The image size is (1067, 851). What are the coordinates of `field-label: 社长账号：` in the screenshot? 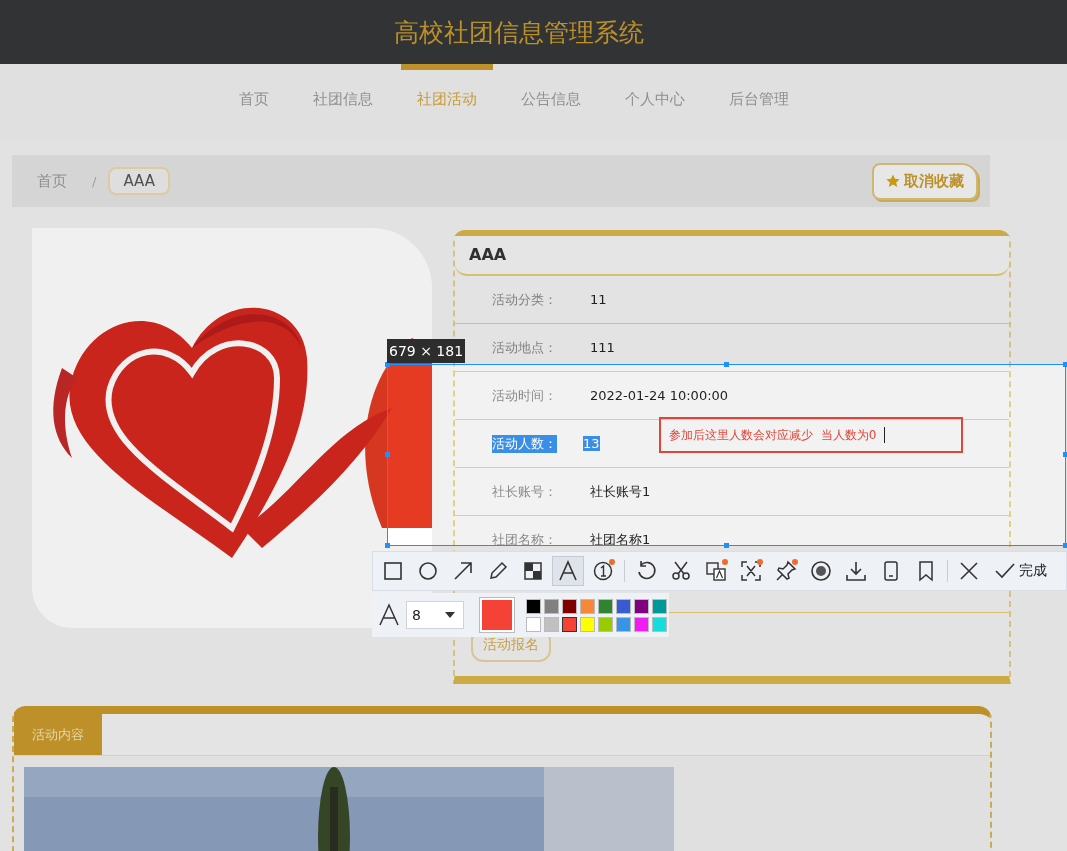 It's located at (525, 491).